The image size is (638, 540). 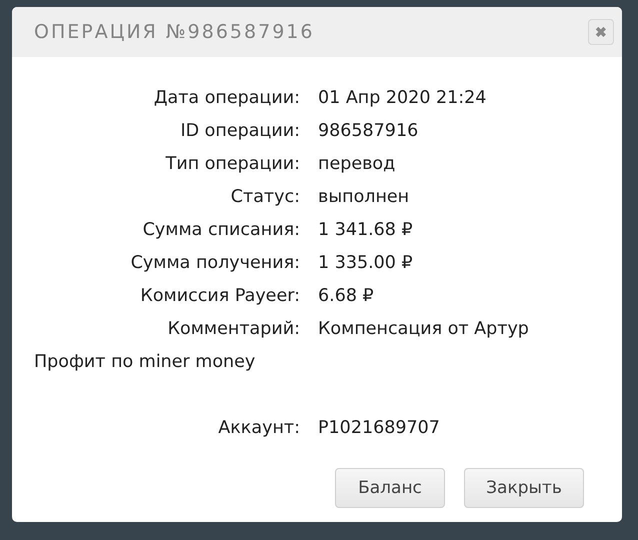 I want to click on field-label: Тип операции:, so click(x=232, y=164).